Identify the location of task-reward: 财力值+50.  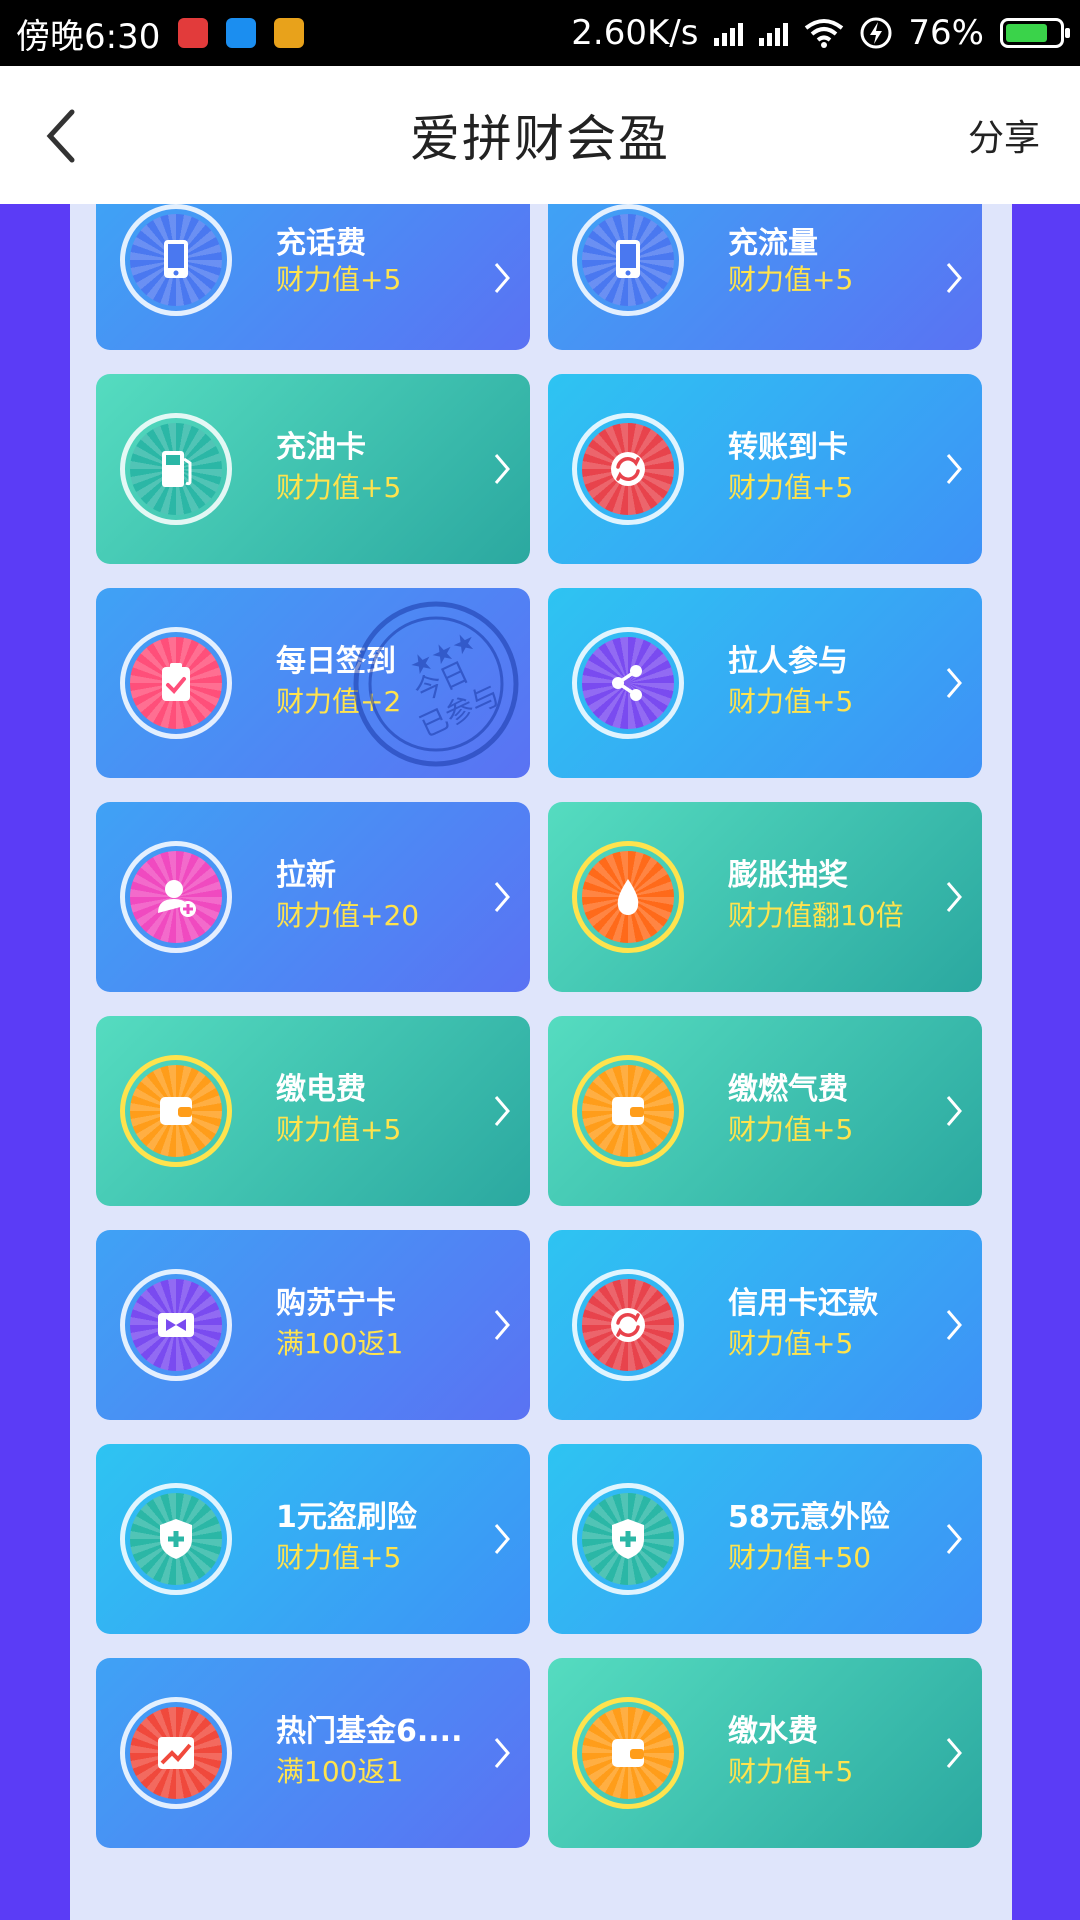
(800, 1557).